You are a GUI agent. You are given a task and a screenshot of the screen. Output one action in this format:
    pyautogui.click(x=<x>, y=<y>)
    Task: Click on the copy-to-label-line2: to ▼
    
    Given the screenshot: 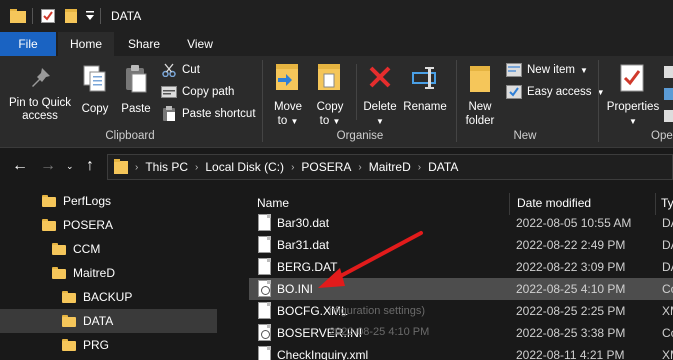 What is the action you would take?
    pyautogui.click(x=330, y=121)
    